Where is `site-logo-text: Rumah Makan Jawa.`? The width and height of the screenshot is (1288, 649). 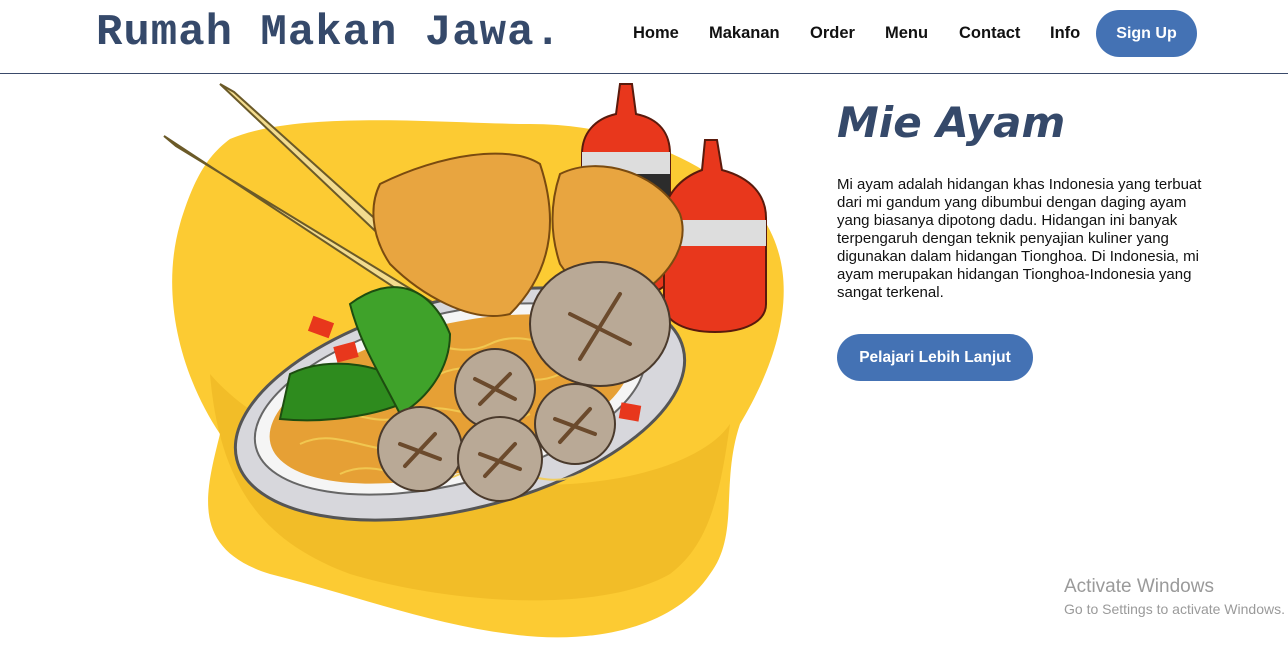 site-logo-text: Rumah Makan Jawa. is located at coordinates (329, 33).